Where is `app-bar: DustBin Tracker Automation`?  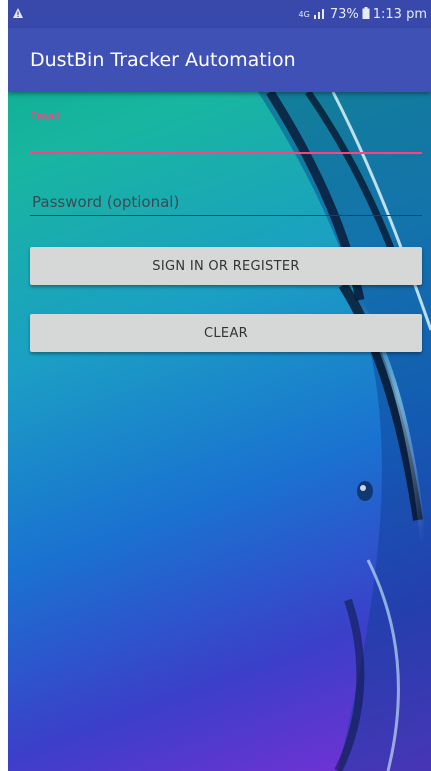 app-bar: DustBin Tracker Automation is located at coordinates (219, 60).